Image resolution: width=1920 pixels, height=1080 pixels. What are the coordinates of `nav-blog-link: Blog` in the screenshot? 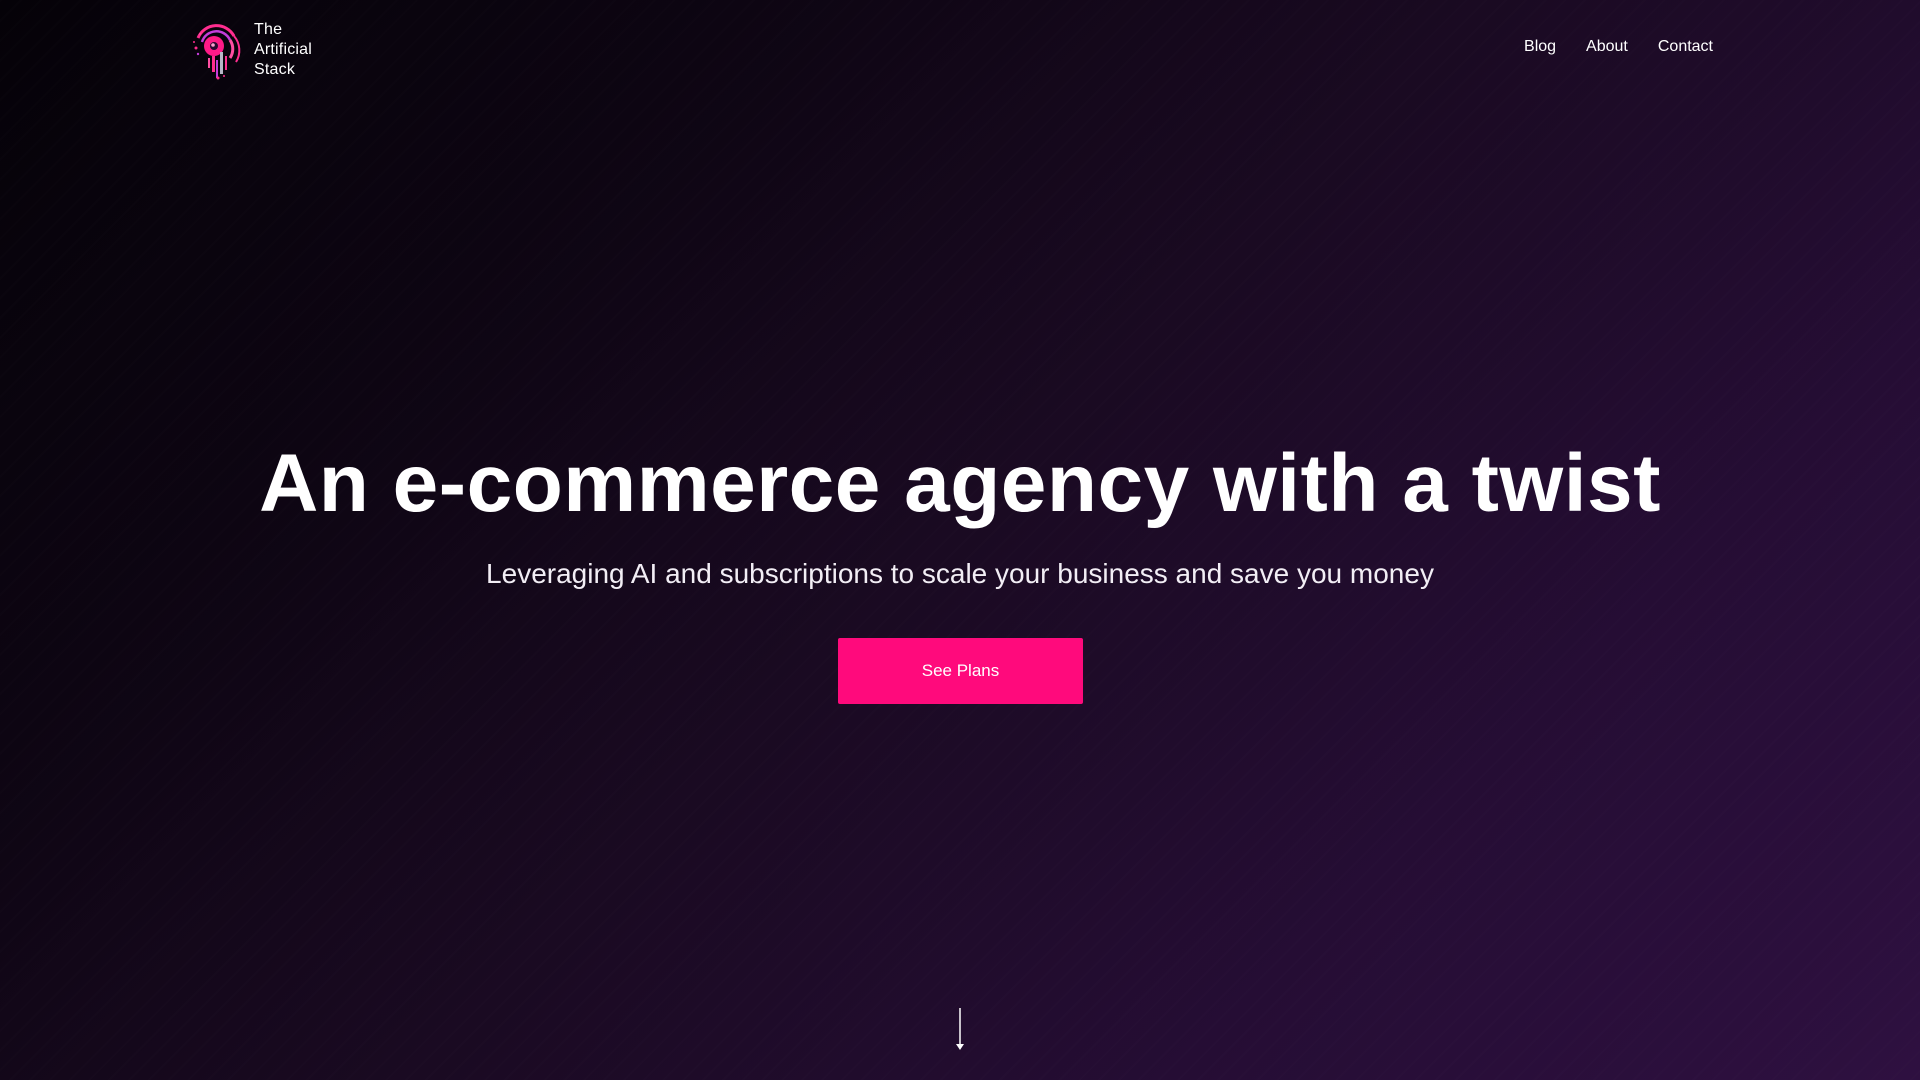 It's located at (1540, 47).